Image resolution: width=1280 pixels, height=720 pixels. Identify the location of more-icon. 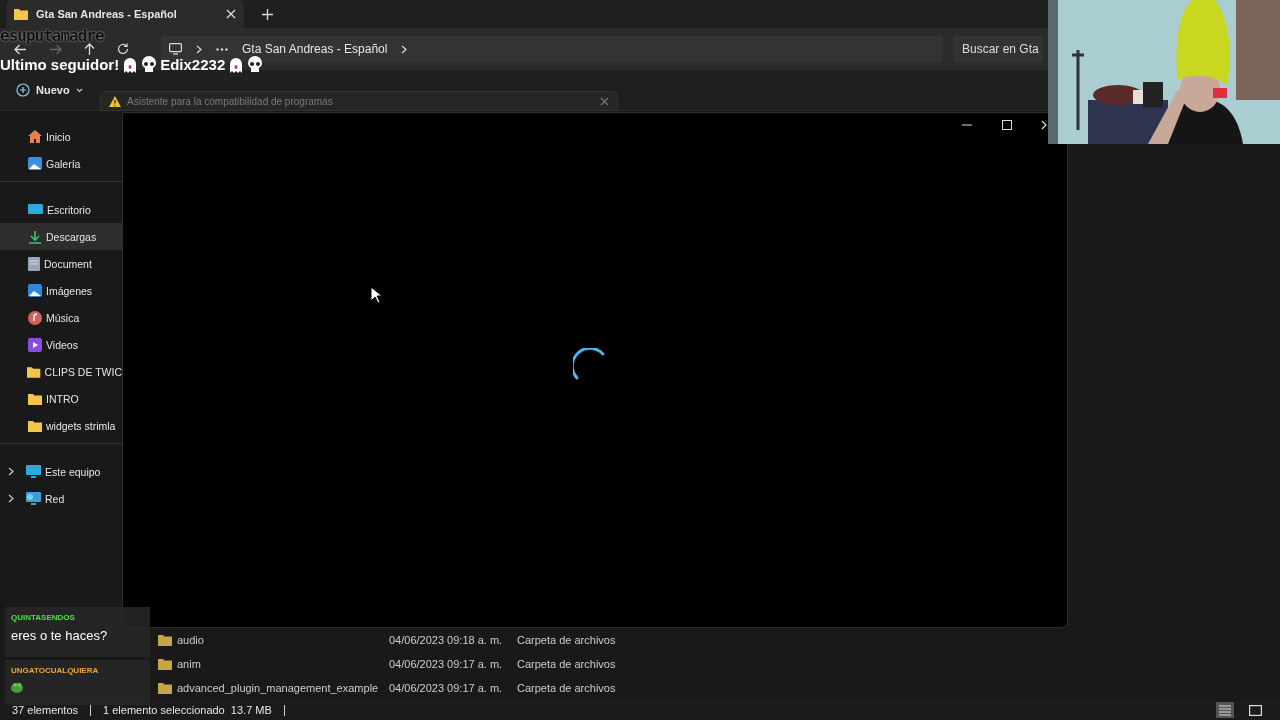
(222, 49).